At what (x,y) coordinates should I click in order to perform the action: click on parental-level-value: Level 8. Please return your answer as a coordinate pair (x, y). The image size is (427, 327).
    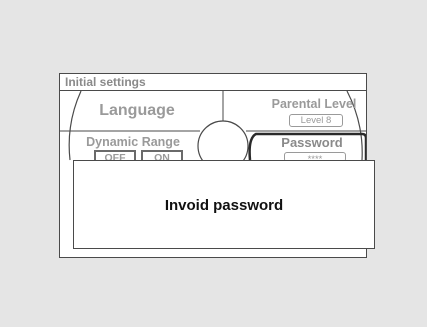
    Looking at the image, I should click on (316, 120).